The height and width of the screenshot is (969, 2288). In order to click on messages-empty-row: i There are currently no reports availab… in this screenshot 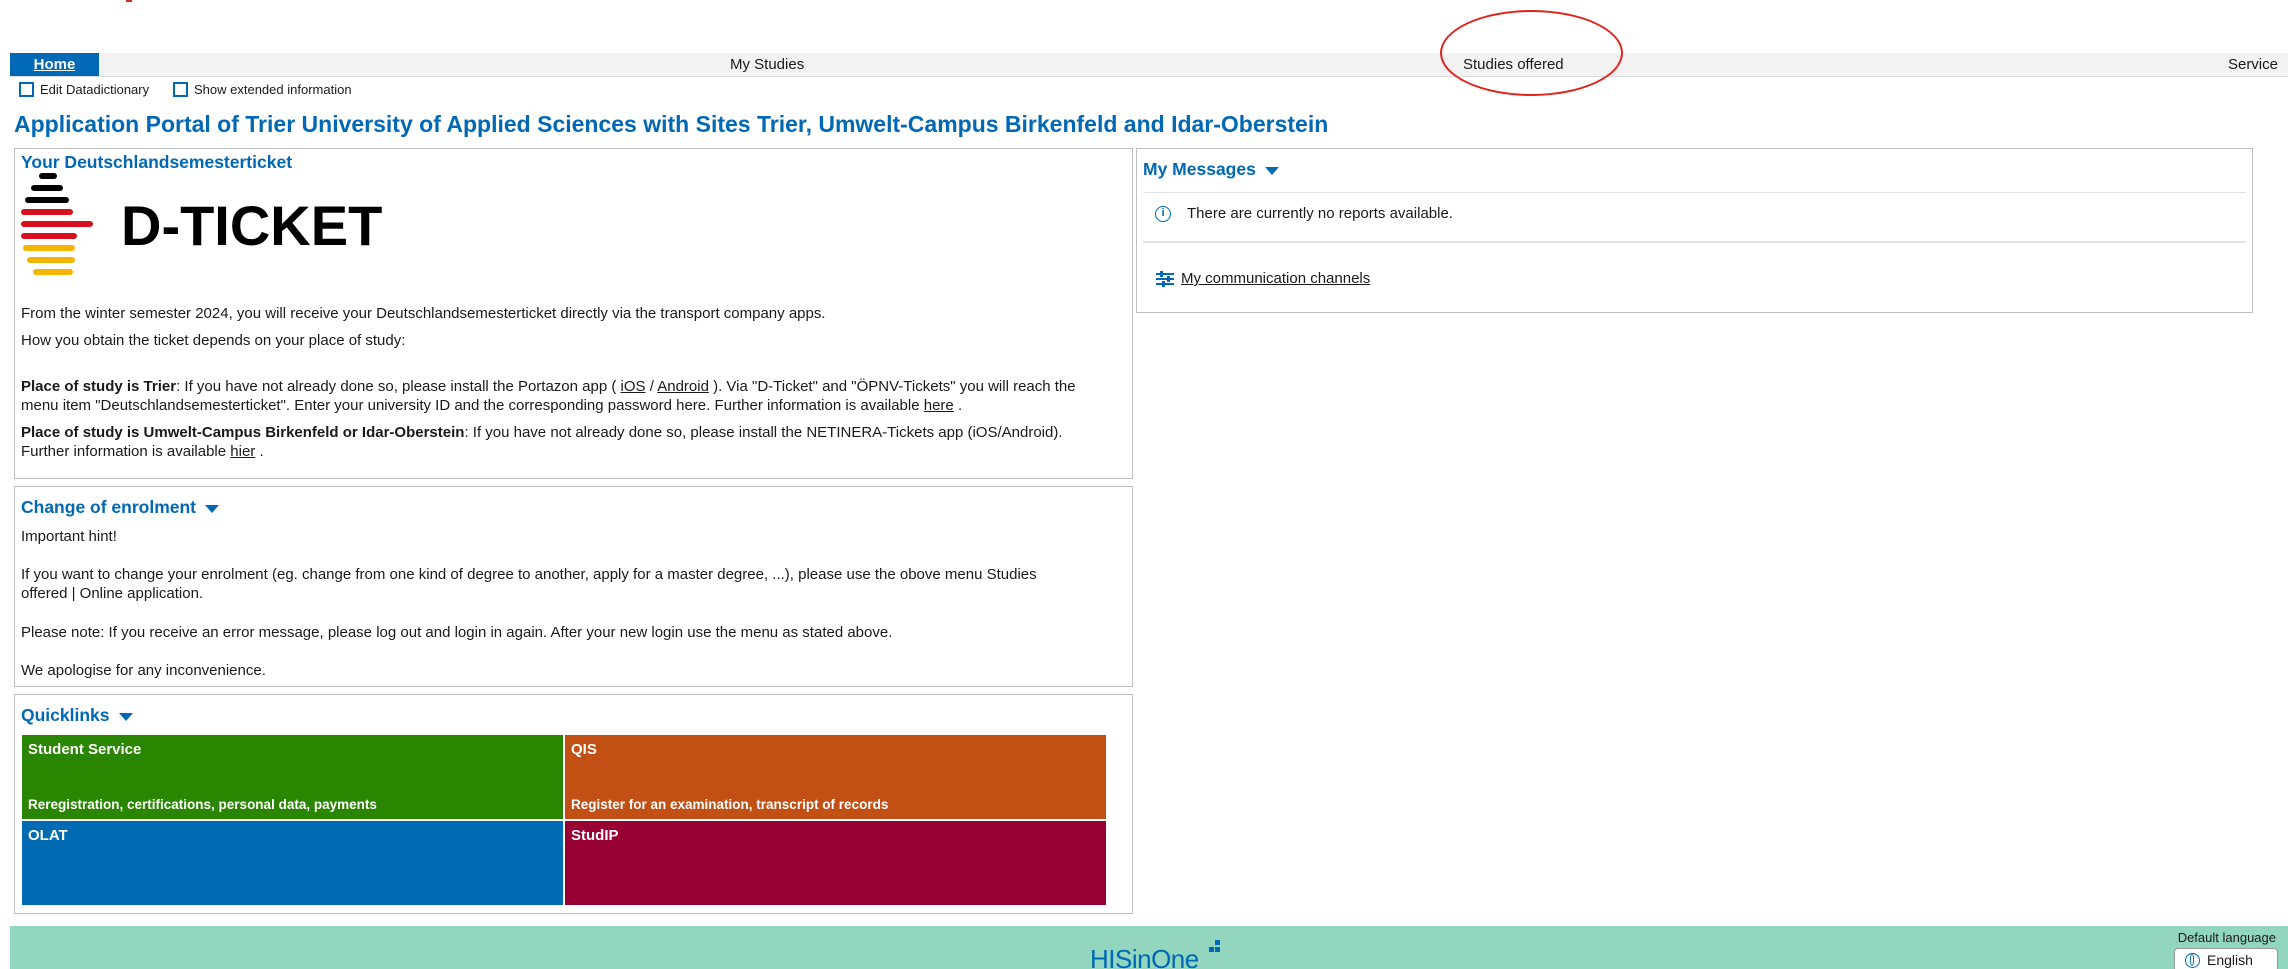, I will do `click(1304, 213)`.